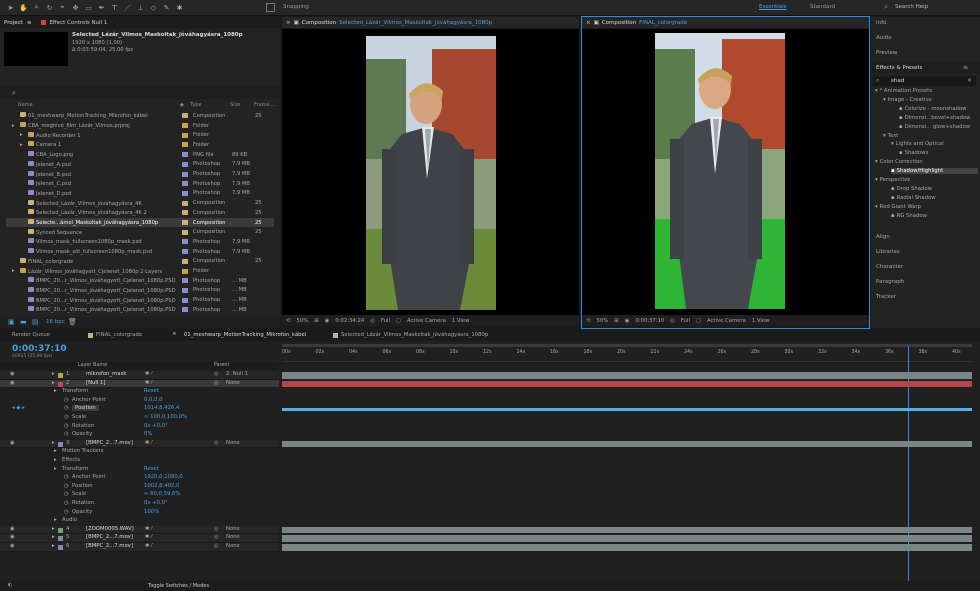  Describe the element at coordinates (166, 7) in the screenshot. I see `roto-brush-tool-icon: ✎` at that location.